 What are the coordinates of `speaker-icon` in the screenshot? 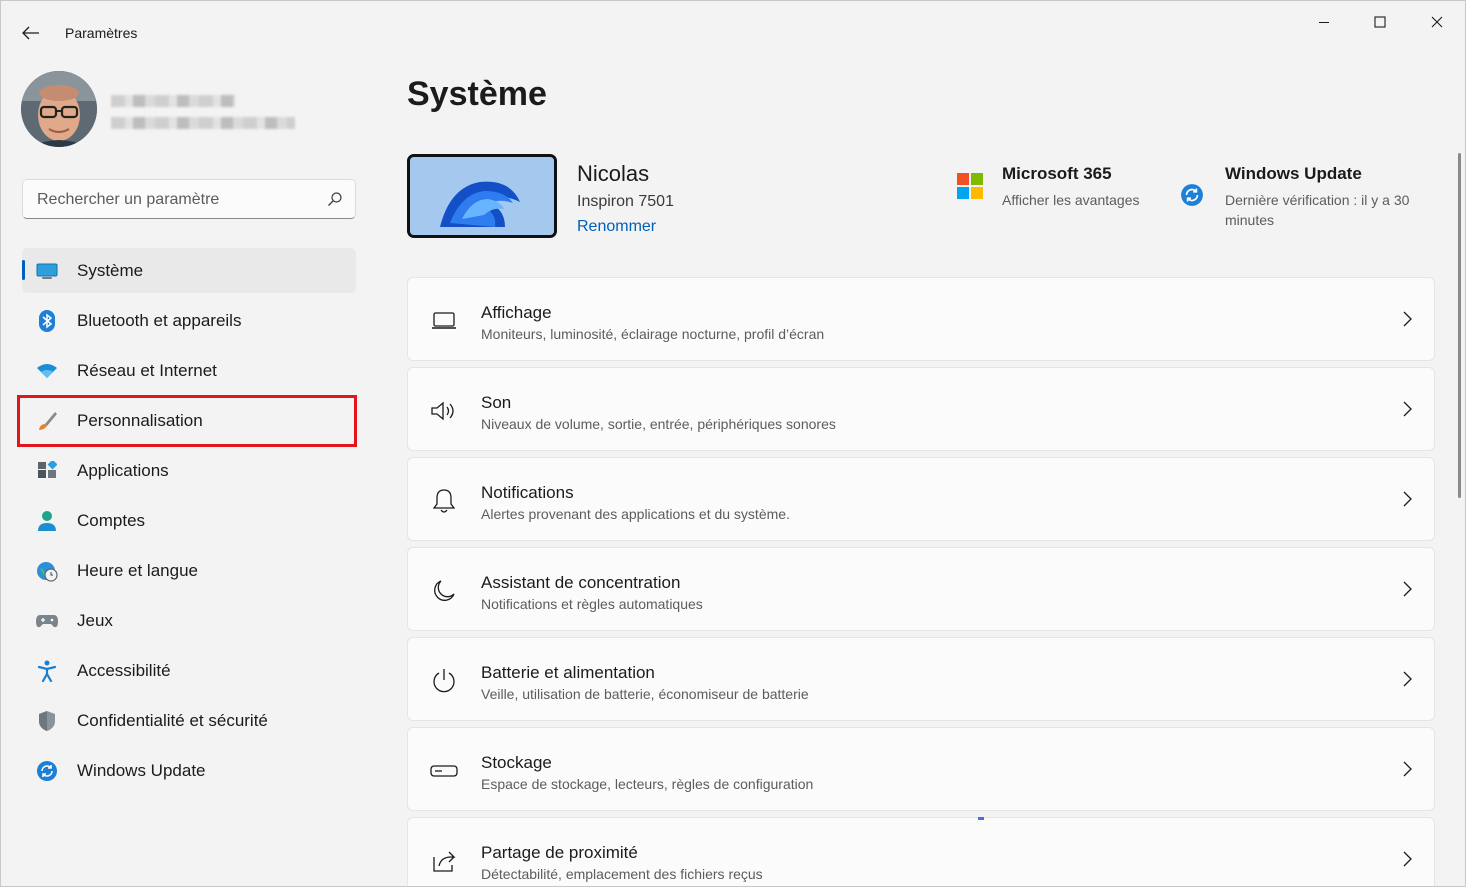 It's located at (444, 411).